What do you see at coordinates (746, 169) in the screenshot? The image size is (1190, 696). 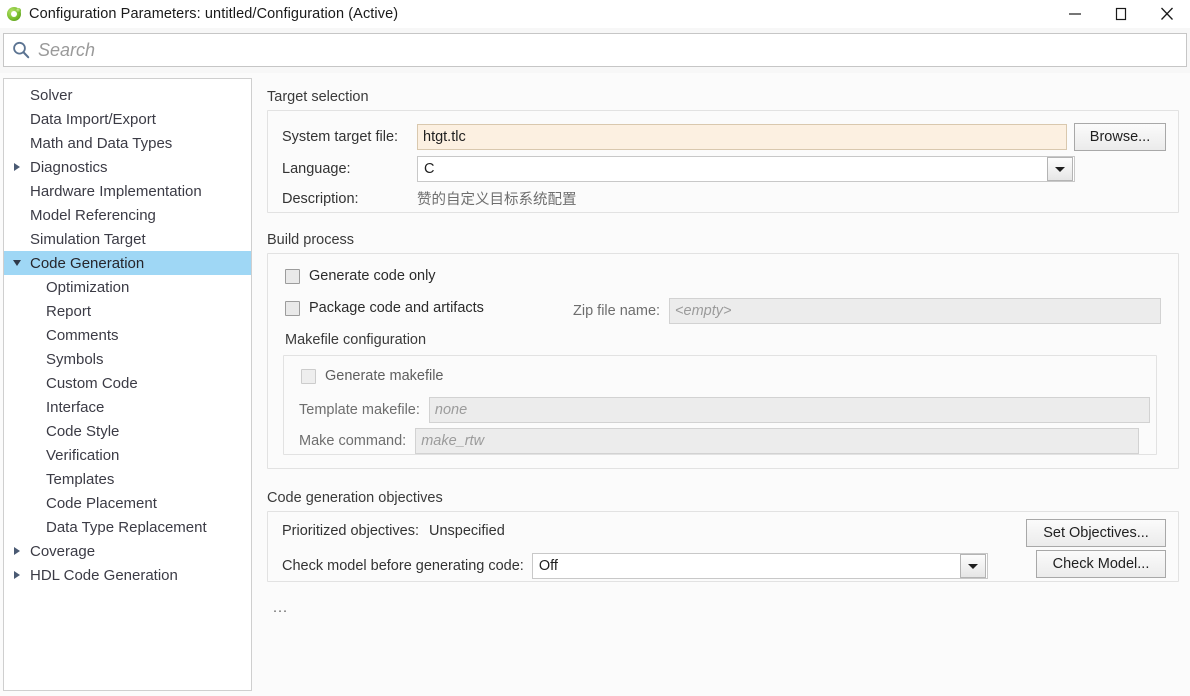 I see `language-select: C` at bounding box center [746, 169].